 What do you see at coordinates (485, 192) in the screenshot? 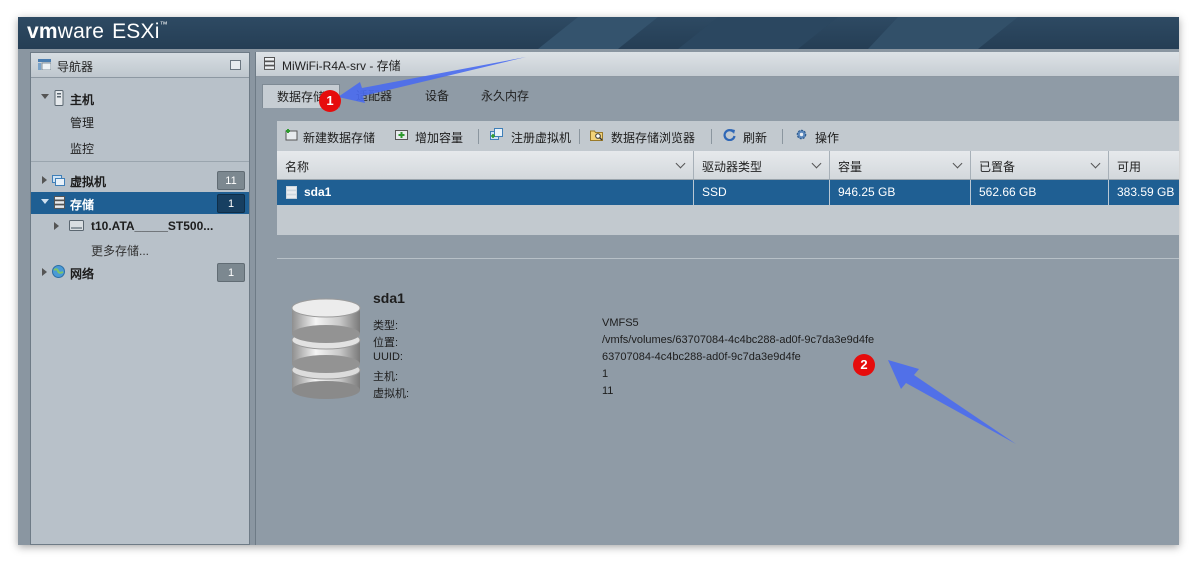
I see `cell-name: sda1` at bounding box center [485, 192].